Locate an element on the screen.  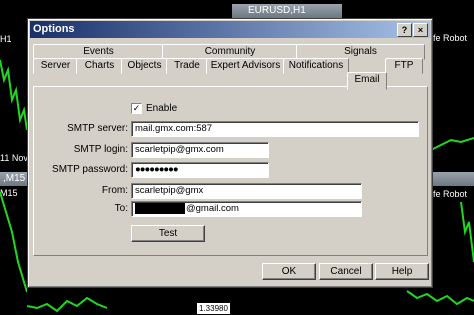
tab-ftp: FTP is located at coordinates (404, 66).